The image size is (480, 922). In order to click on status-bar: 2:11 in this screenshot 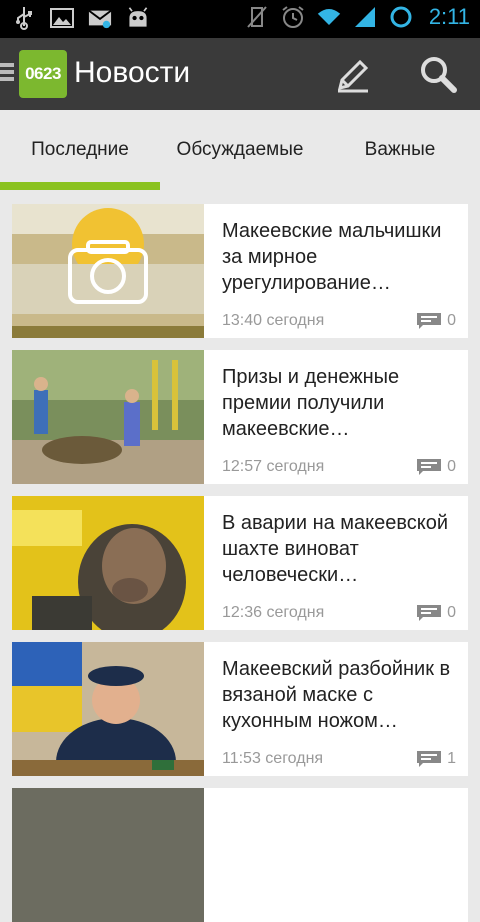, I will do `click(240, 19)`.